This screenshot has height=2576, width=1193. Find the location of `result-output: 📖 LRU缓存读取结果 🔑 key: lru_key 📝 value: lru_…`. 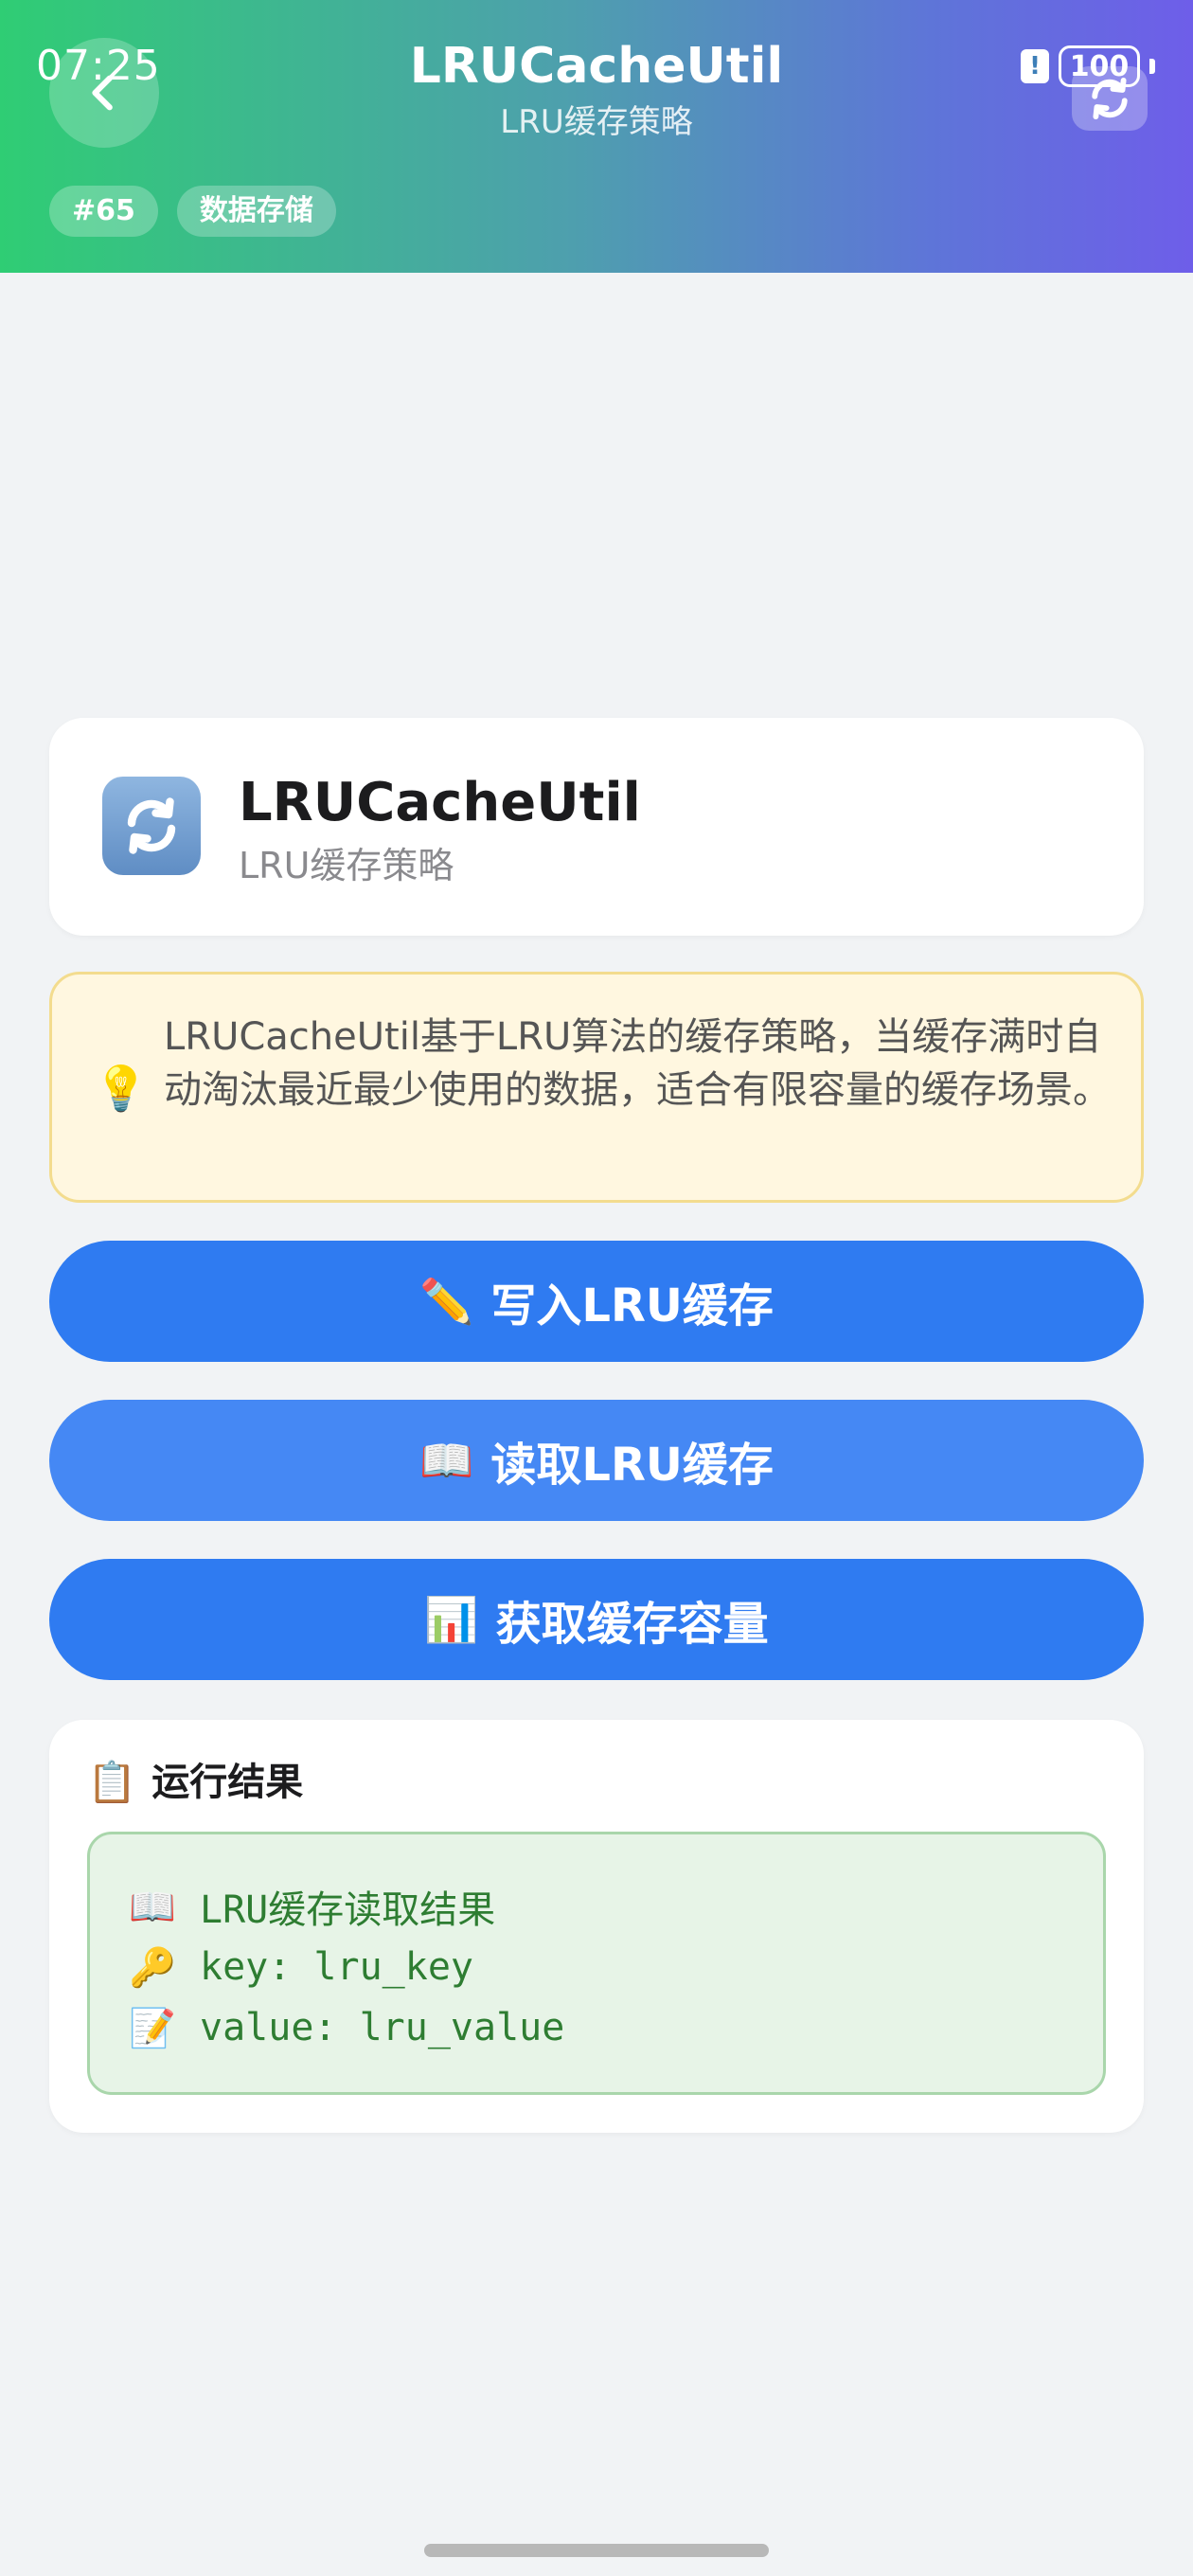

result-output: 📖 LRU缓存读取结果 🔑 key: lru_key 📝 value: lru_… is located at coordinates (596, 1963).